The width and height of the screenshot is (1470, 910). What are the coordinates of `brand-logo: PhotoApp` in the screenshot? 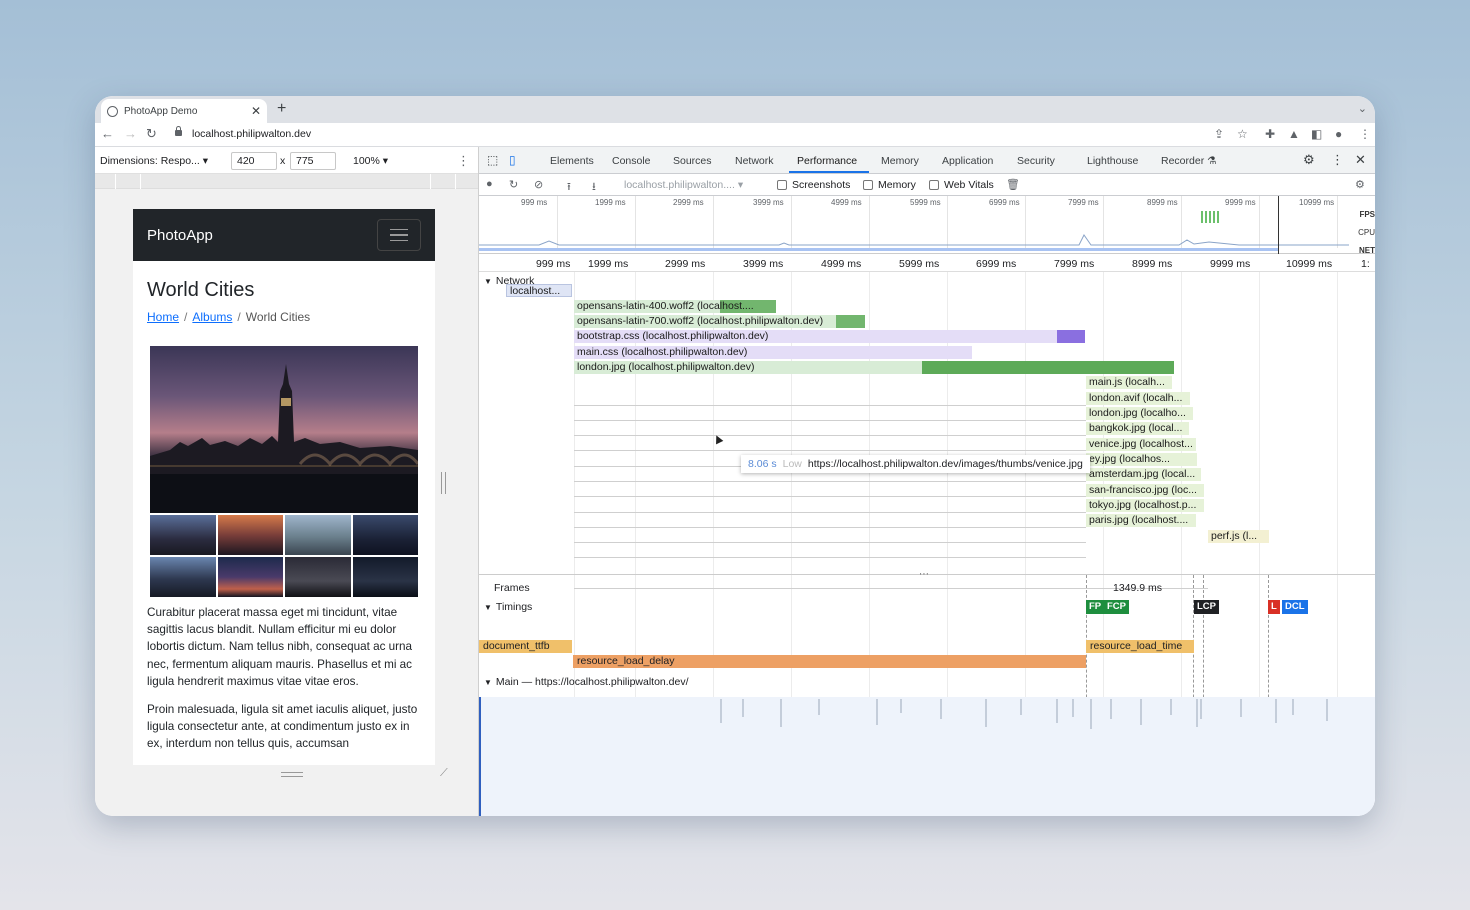 It's located at (180, 235).